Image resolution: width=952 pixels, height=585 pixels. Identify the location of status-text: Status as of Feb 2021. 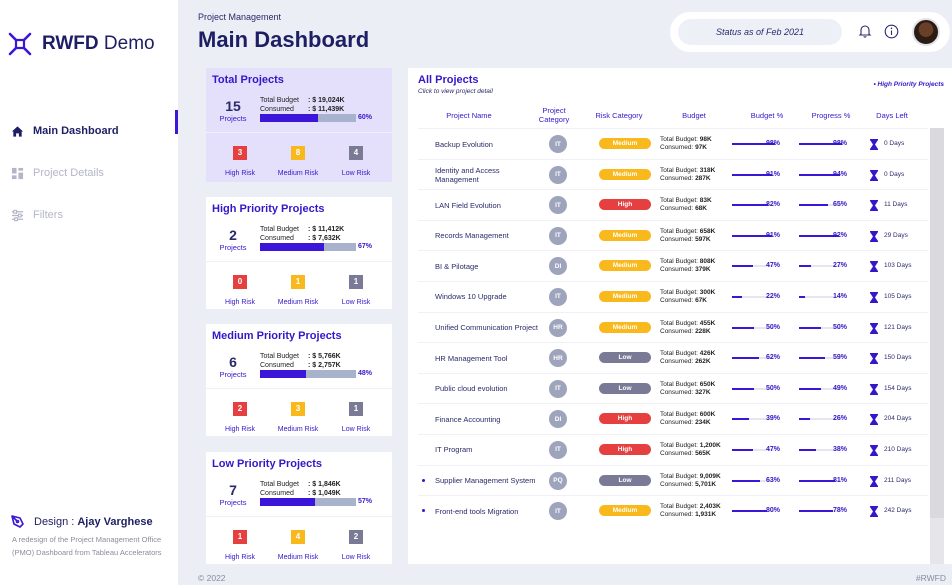
(760, 32).